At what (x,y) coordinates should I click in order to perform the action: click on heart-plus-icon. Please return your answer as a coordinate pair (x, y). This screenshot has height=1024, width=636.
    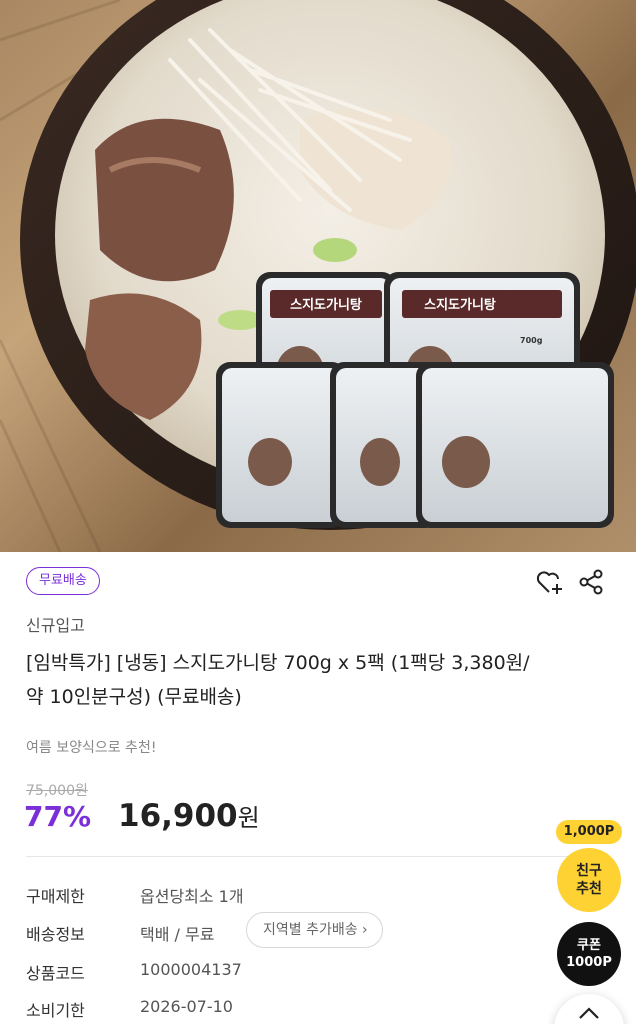
    Looking at the image, I should click on (549, 582).